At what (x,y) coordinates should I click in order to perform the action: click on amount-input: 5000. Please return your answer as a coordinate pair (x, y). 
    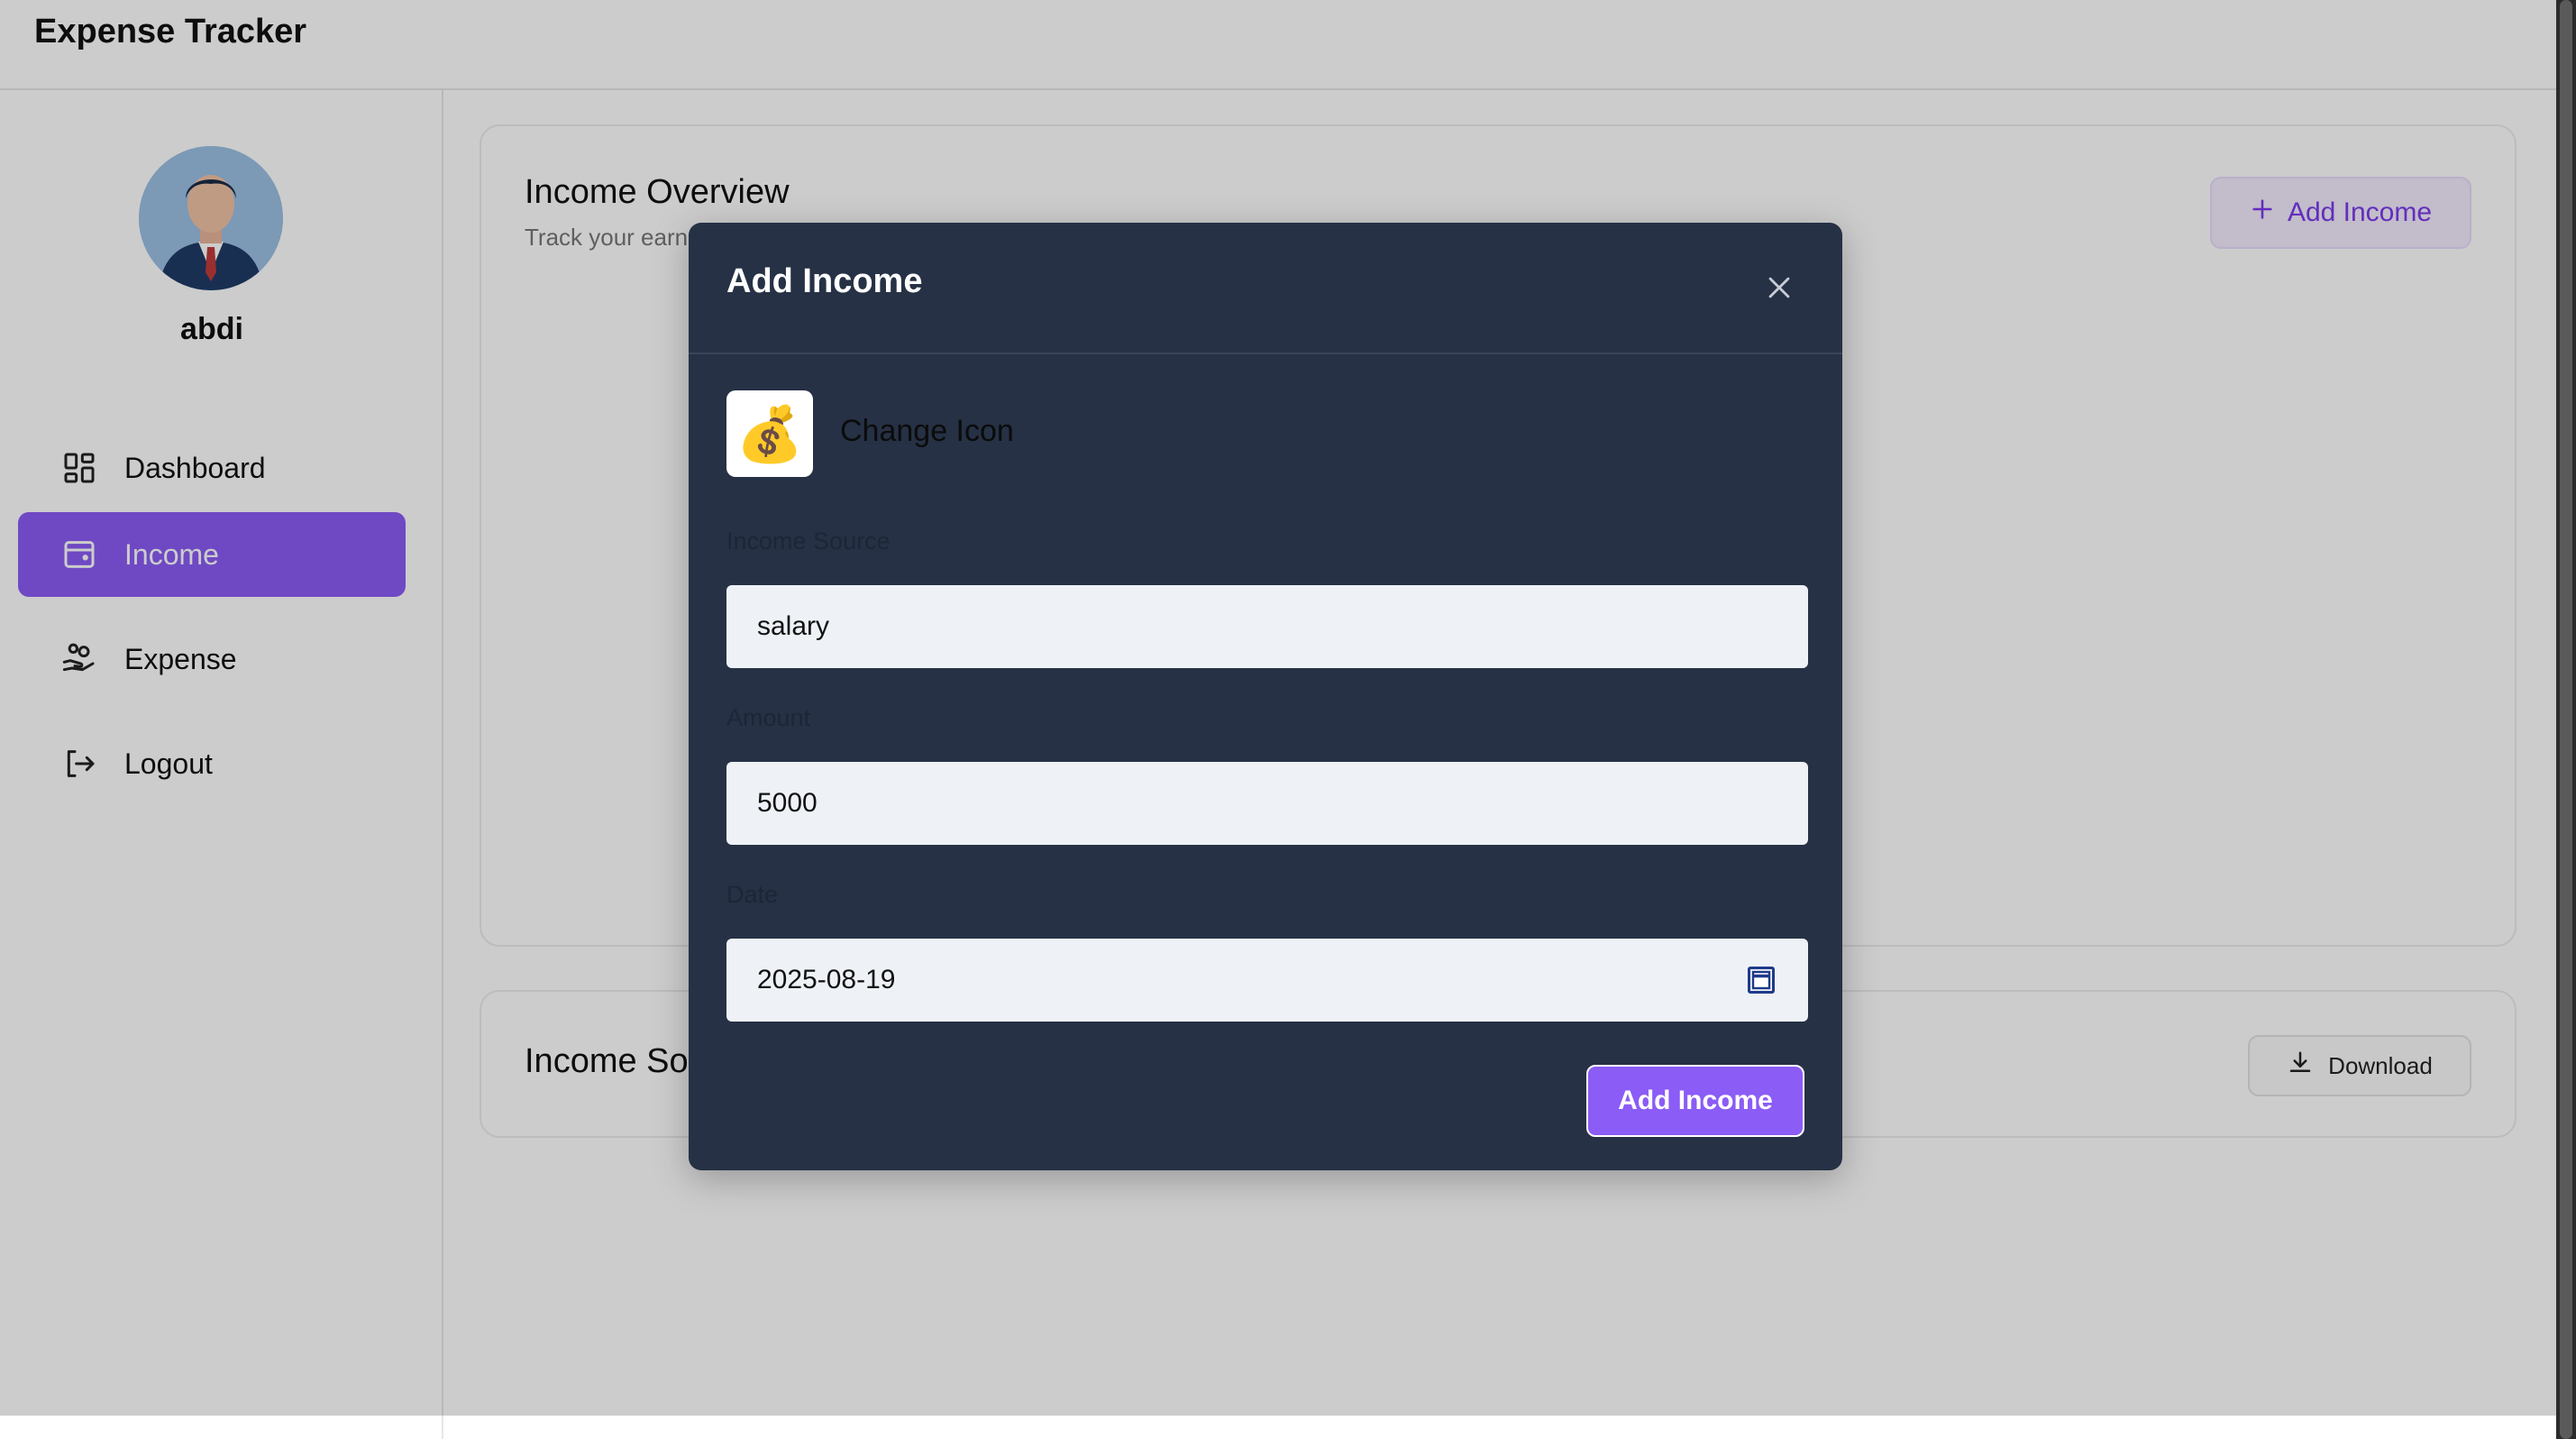
    Looking at the image, I should click on (1267, 803).